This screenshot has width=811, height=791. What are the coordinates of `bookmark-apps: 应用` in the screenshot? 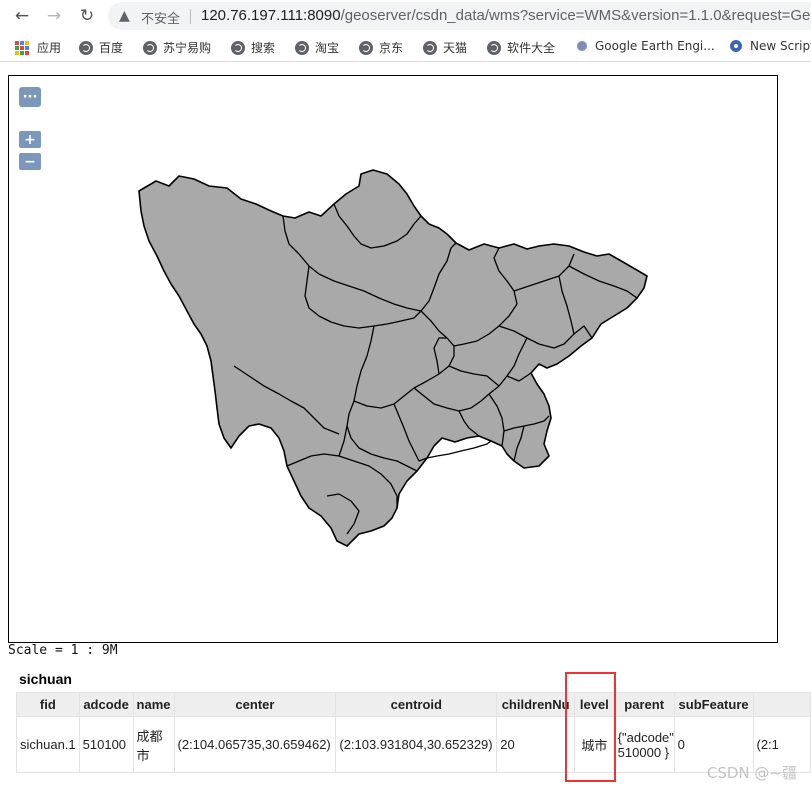 It's located at (38, 47).